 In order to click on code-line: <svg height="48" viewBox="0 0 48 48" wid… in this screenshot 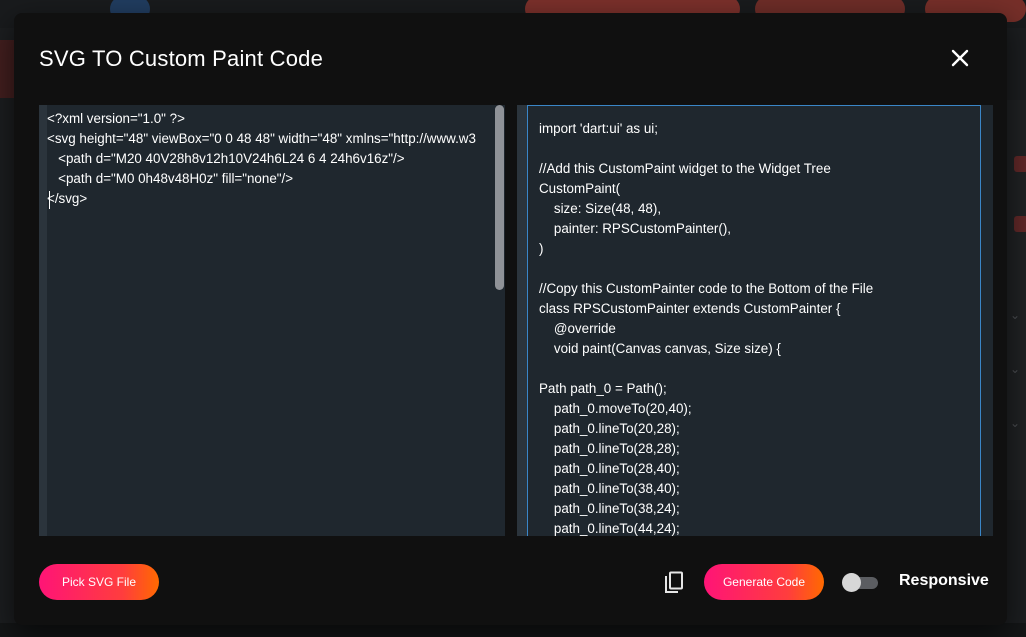, I will do `click(261, 138)`.